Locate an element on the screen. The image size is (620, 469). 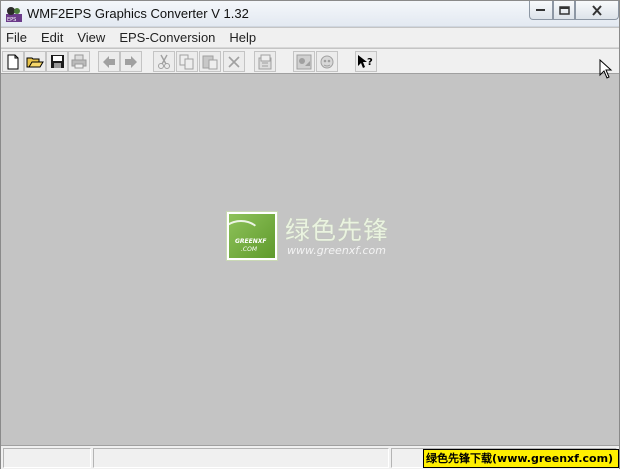
close-icon is located at coordinates (597, 10).